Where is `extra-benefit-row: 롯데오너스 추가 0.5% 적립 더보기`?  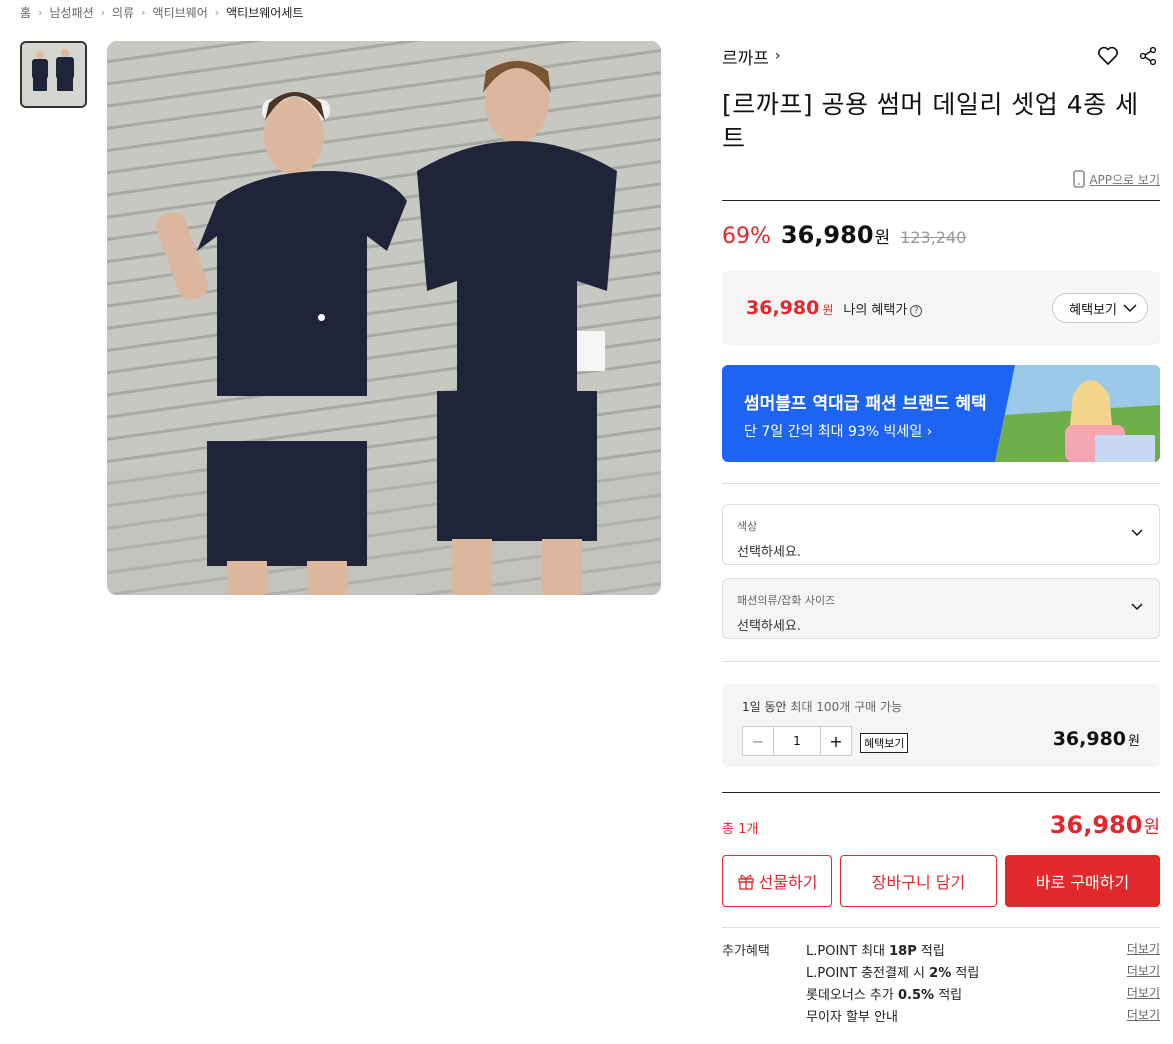
extra-benefit-row: 롯데오너스 추가 0.5% 적립 더보기 is located at coordinates (983, 995).